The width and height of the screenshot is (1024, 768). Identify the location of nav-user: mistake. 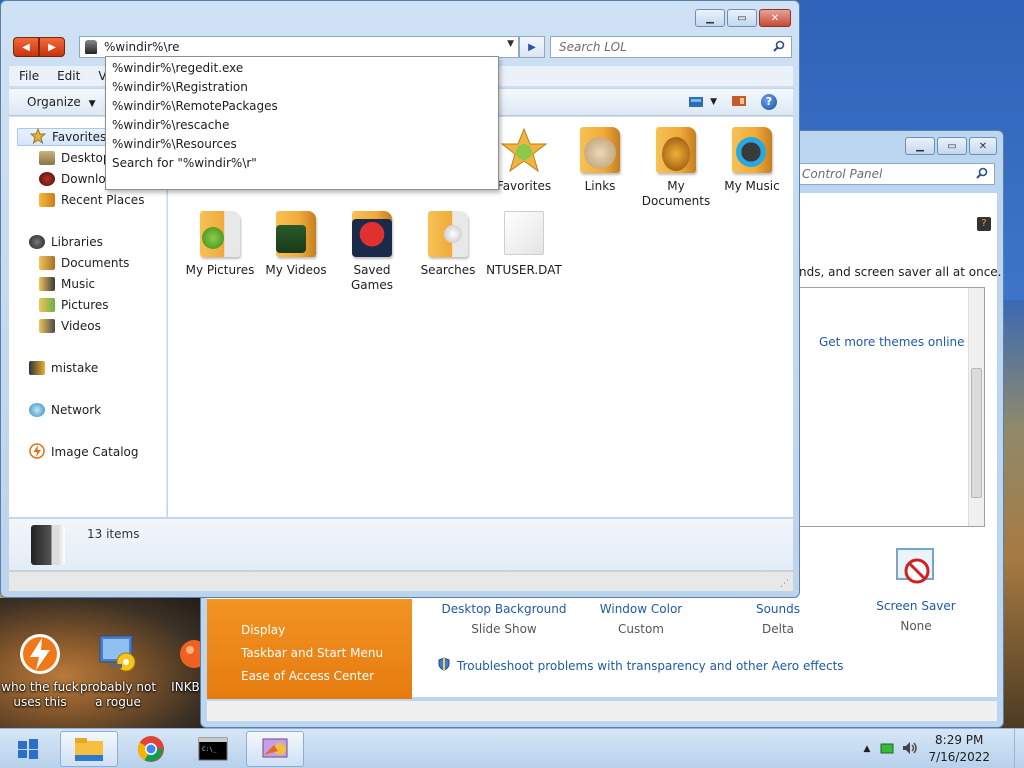
(63, 368).